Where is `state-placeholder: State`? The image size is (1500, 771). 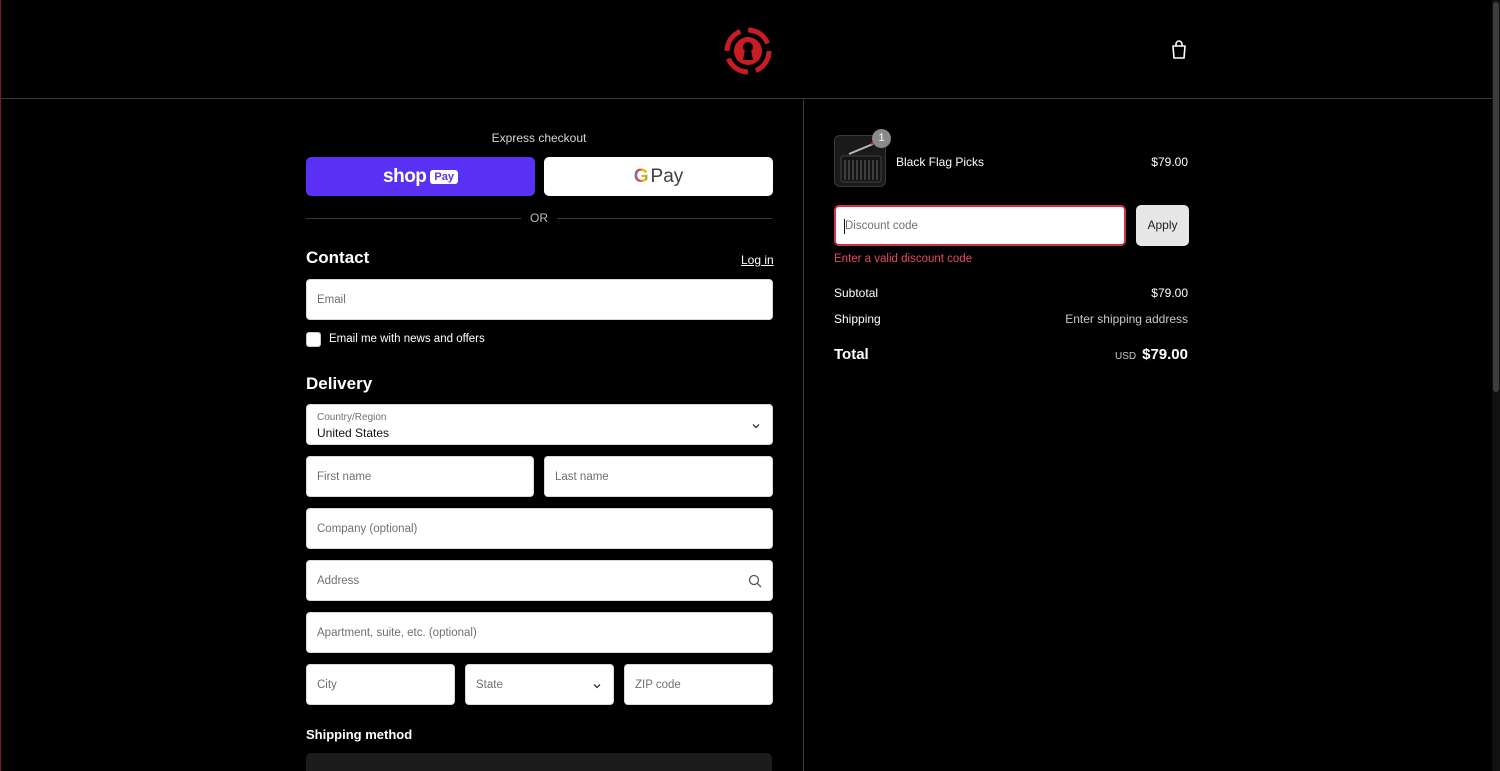
state-placeholder: State is located at coordinates (489, 684).